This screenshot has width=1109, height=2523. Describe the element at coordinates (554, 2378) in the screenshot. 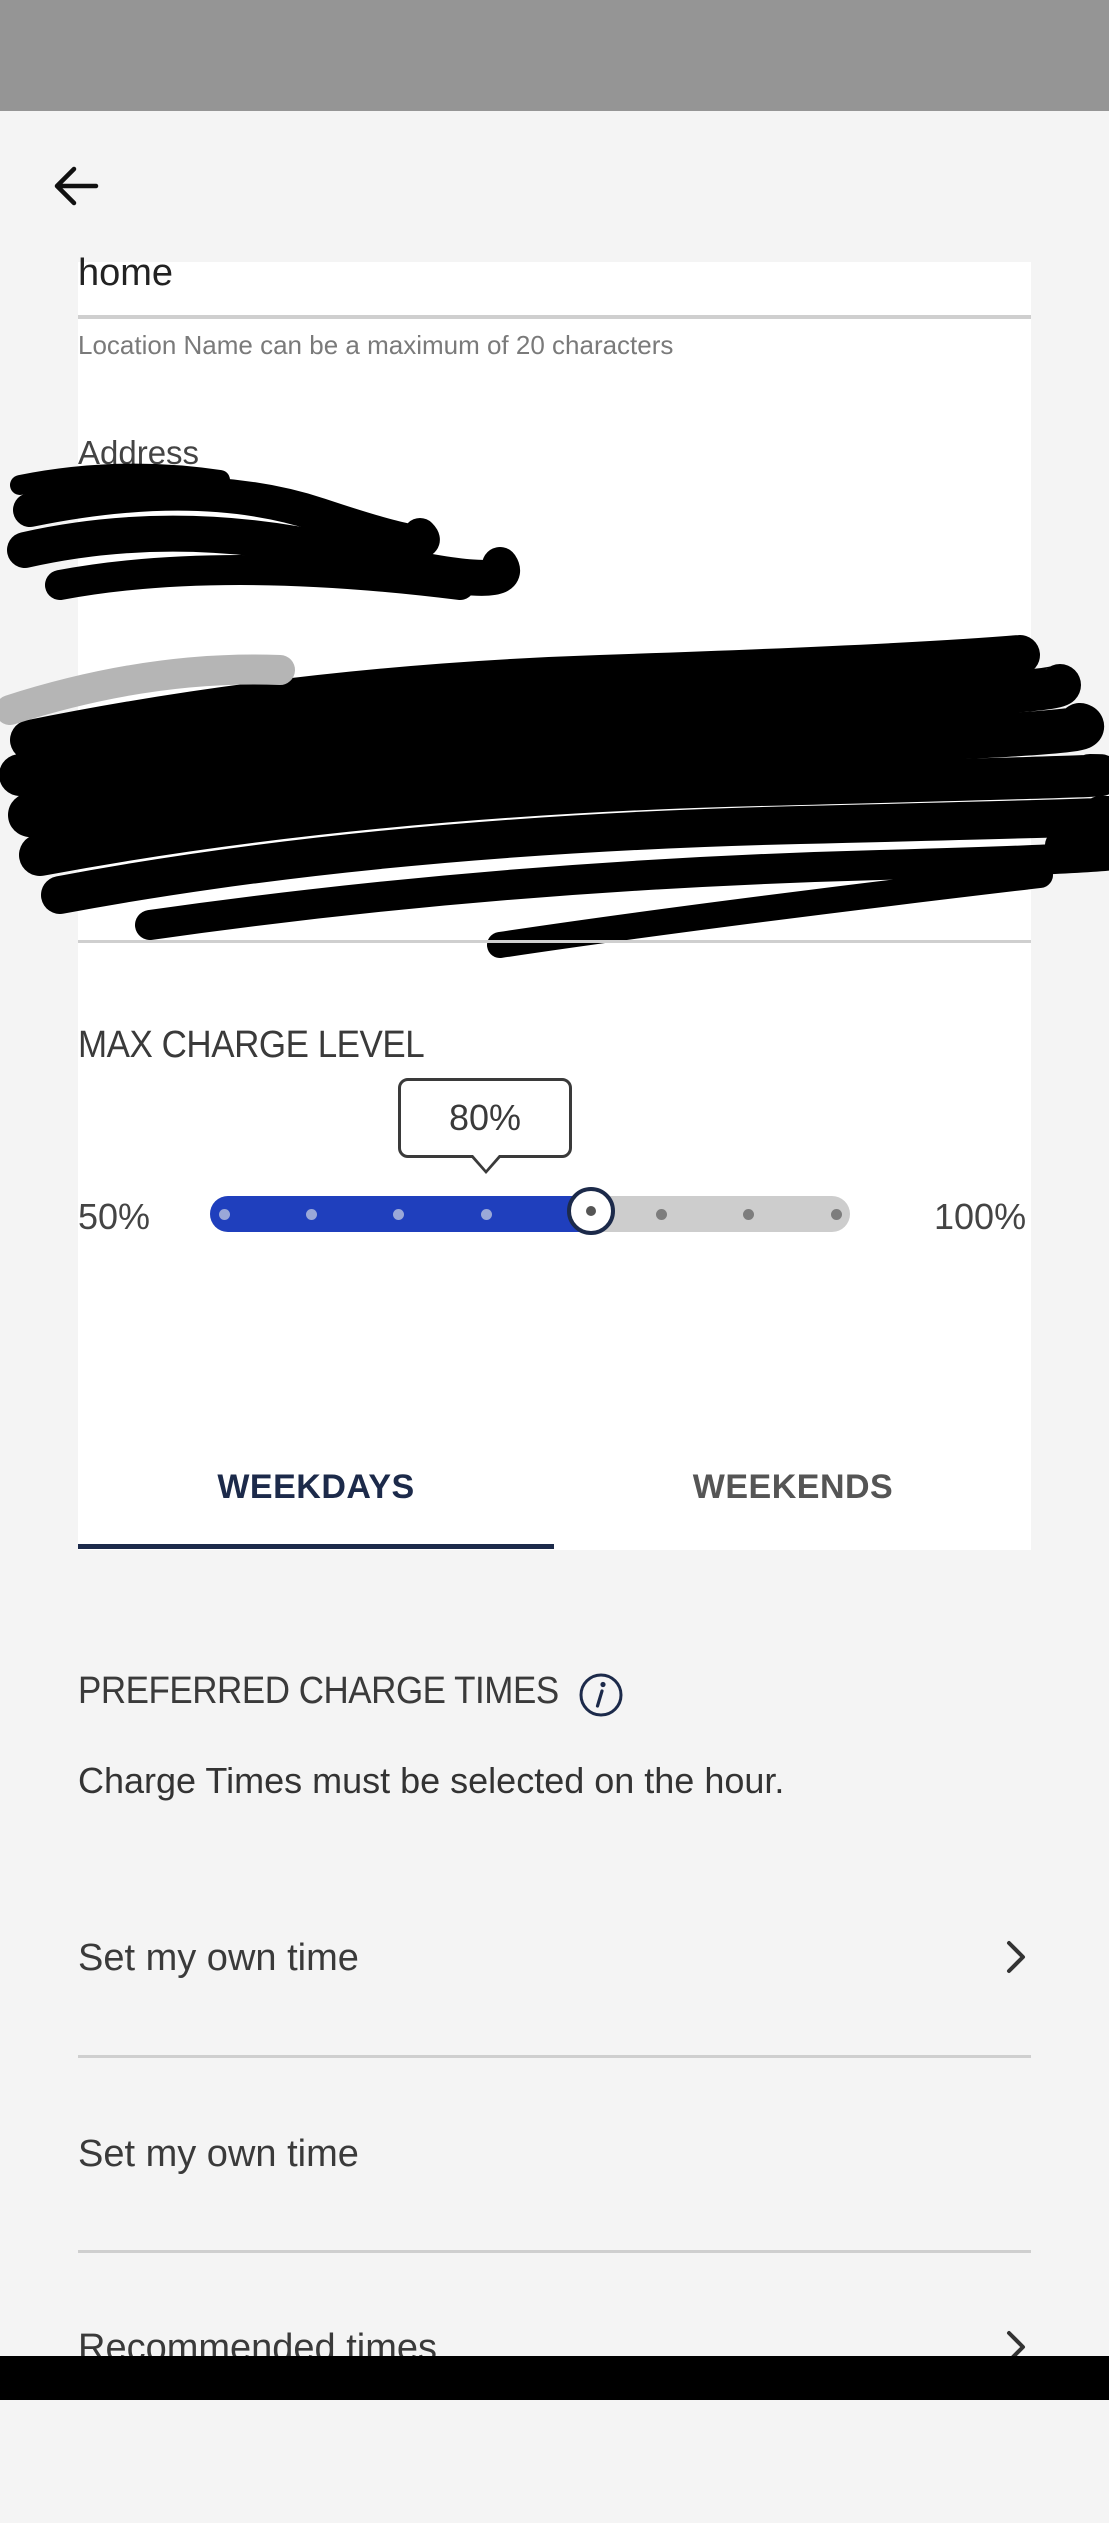

I see `system-navigation-bar` at that location.